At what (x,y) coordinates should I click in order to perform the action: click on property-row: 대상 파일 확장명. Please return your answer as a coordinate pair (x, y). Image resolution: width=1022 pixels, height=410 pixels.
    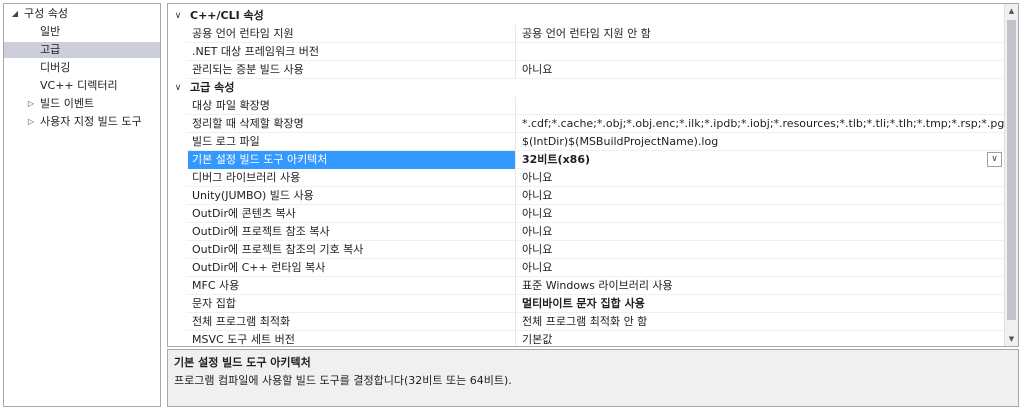
    Looking at the image, I should click on (595, 106).